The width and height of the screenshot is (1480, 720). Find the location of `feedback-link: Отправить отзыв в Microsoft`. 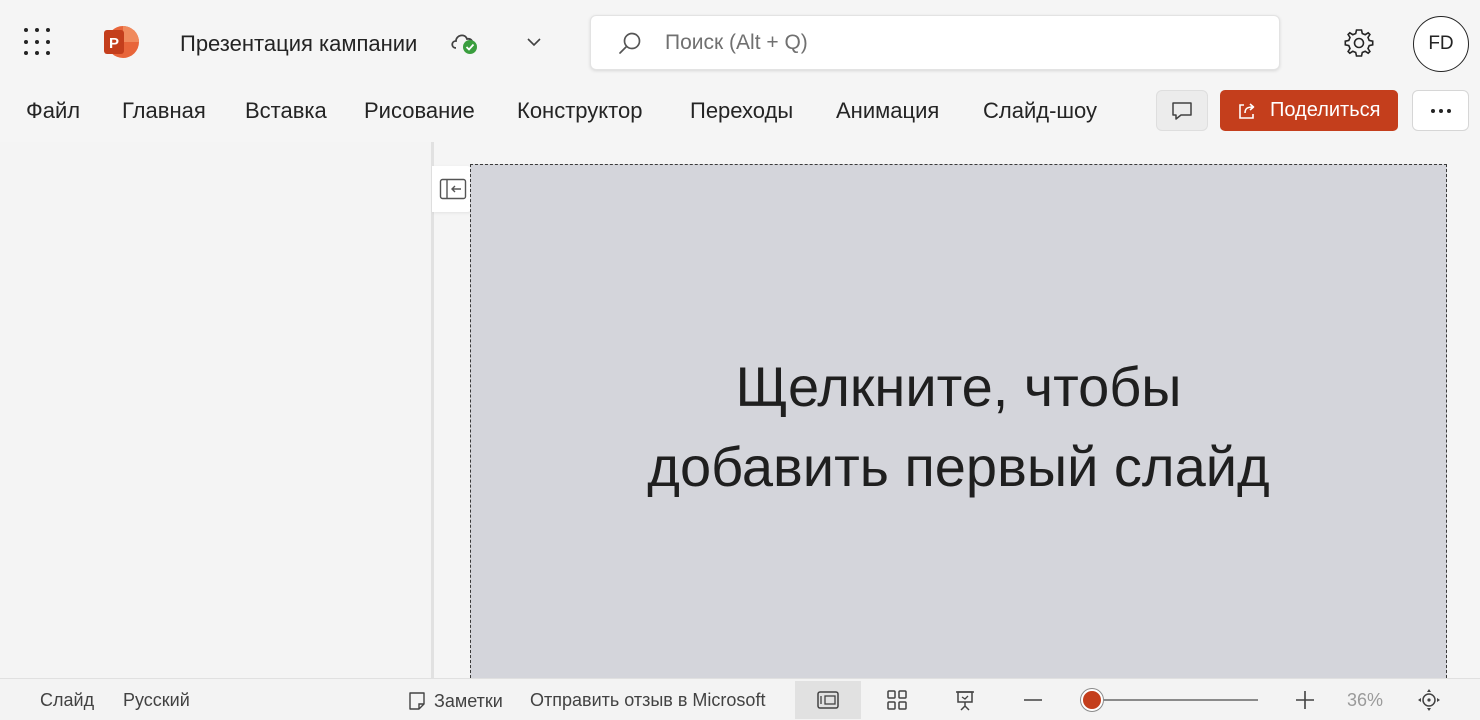

feedback-link: Отправить отзыв в Microsoft is located at coordinates (647, 700).